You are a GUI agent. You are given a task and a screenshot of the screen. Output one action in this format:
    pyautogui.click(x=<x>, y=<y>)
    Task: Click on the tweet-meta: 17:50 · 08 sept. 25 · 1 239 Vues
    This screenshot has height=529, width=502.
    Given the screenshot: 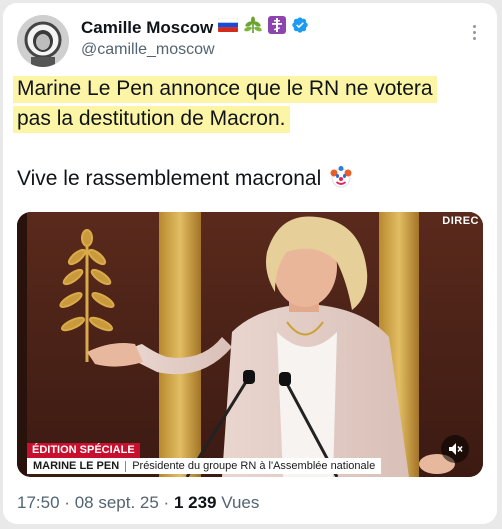 What is the action you would take?
    pyautogui.click(x=138, y=503)
    